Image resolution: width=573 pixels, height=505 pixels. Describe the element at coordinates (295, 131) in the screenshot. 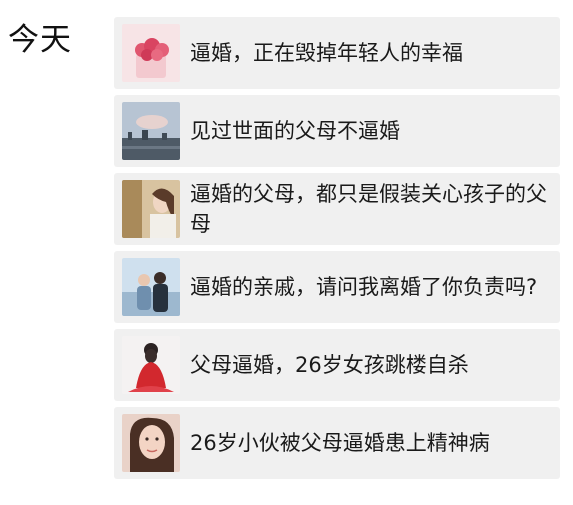

I see `article-title: 见过世面的父母不逼婚` at that location.